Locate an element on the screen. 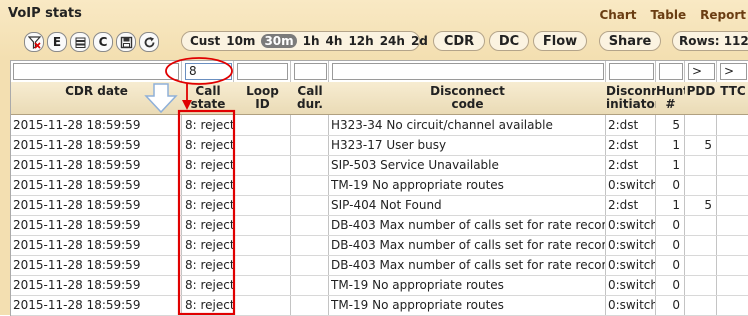 This screenshot has height=316, width=748. c-button: C is located at coordinates (103, 42).